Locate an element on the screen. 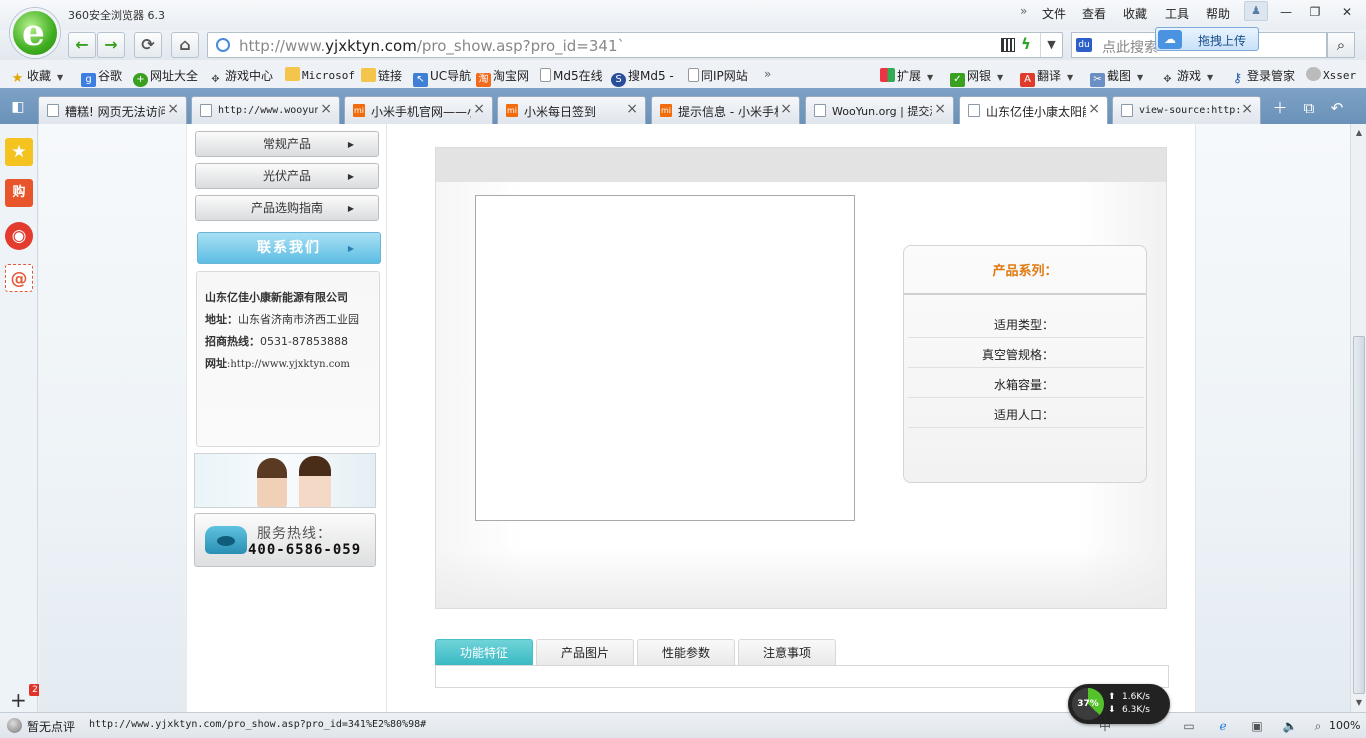 The height and width of the screenshot is (738, 1366). user-icon is located at coordinates (1313, 74).